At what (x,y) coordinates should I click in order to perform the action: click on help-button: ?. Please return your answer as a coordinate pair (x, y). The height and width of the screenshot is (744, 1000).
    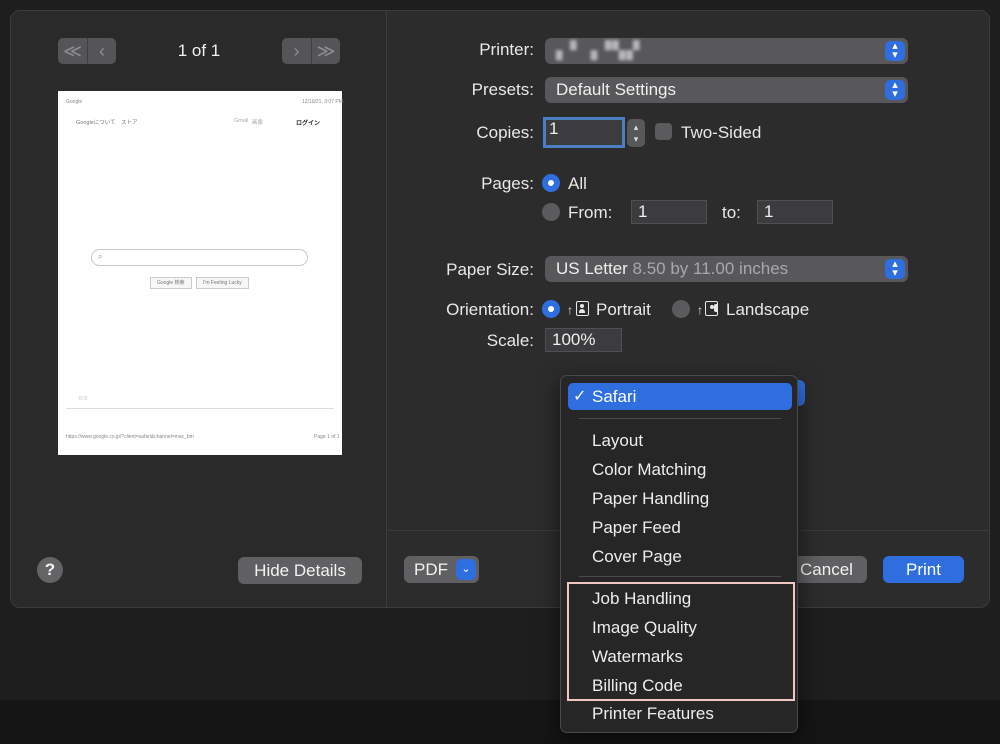
    Looking at the image, I should click on (50, 570).